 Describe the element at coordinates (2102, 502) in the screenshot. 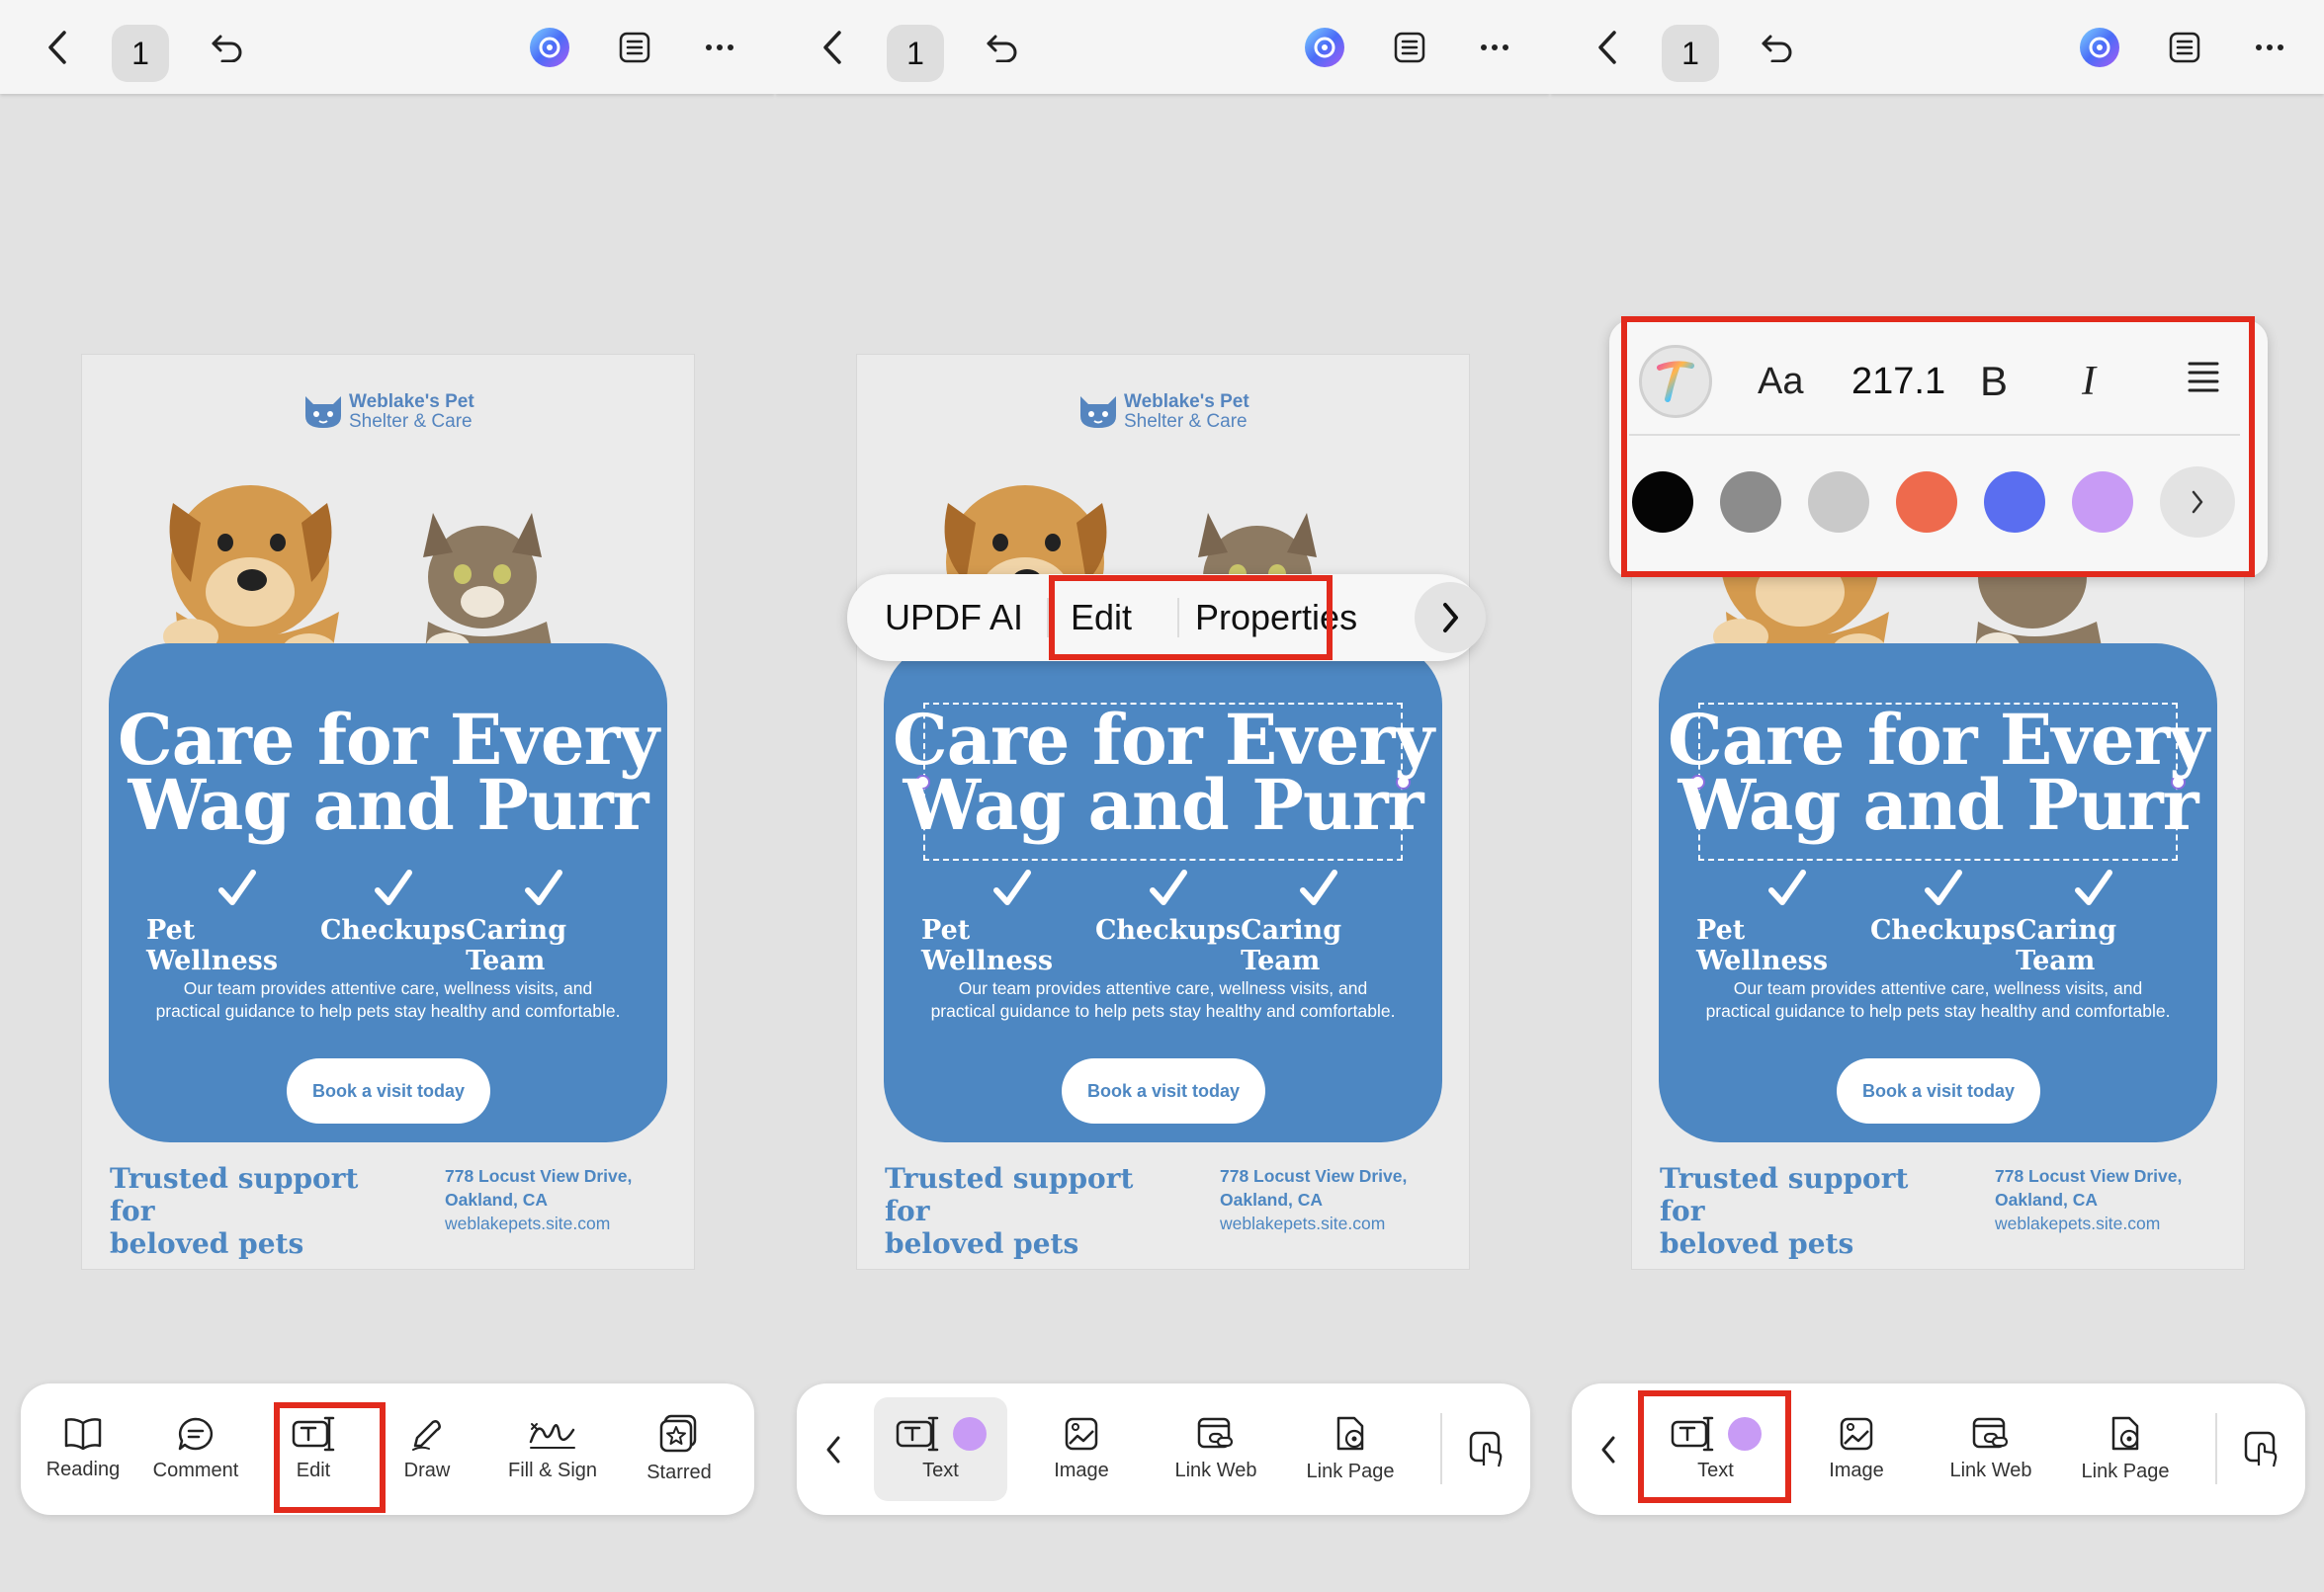

I see `color-swatch-purple` at that location.